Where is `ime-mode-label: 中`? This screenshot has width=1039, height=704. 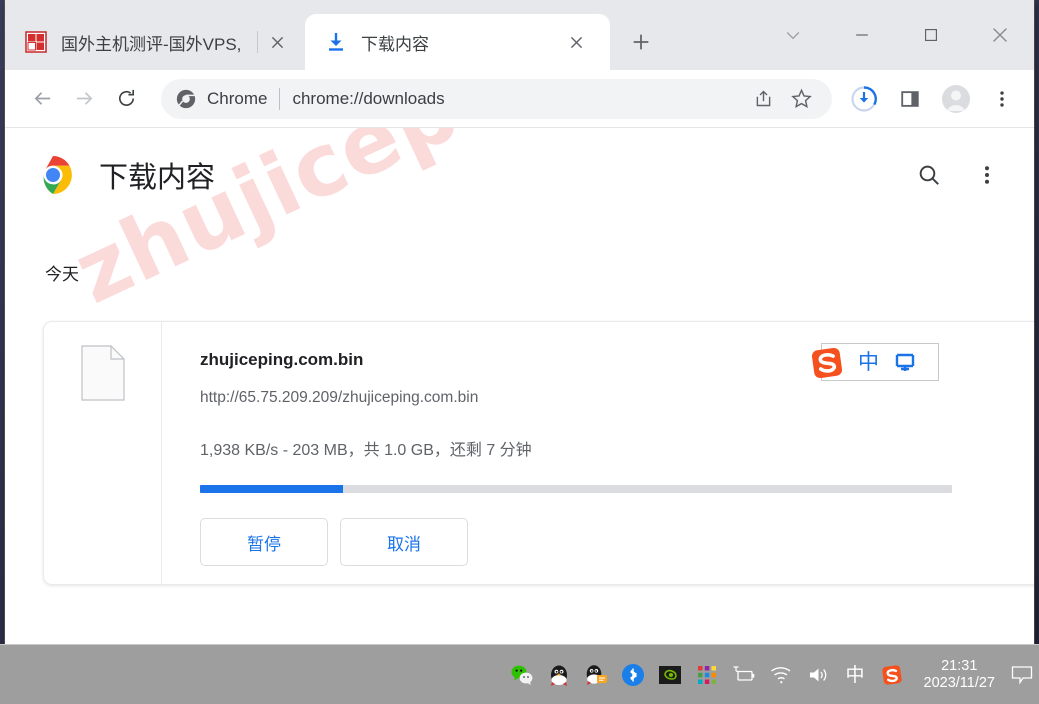
ime-mode-label: 中 is located at coordinates (868, 362).